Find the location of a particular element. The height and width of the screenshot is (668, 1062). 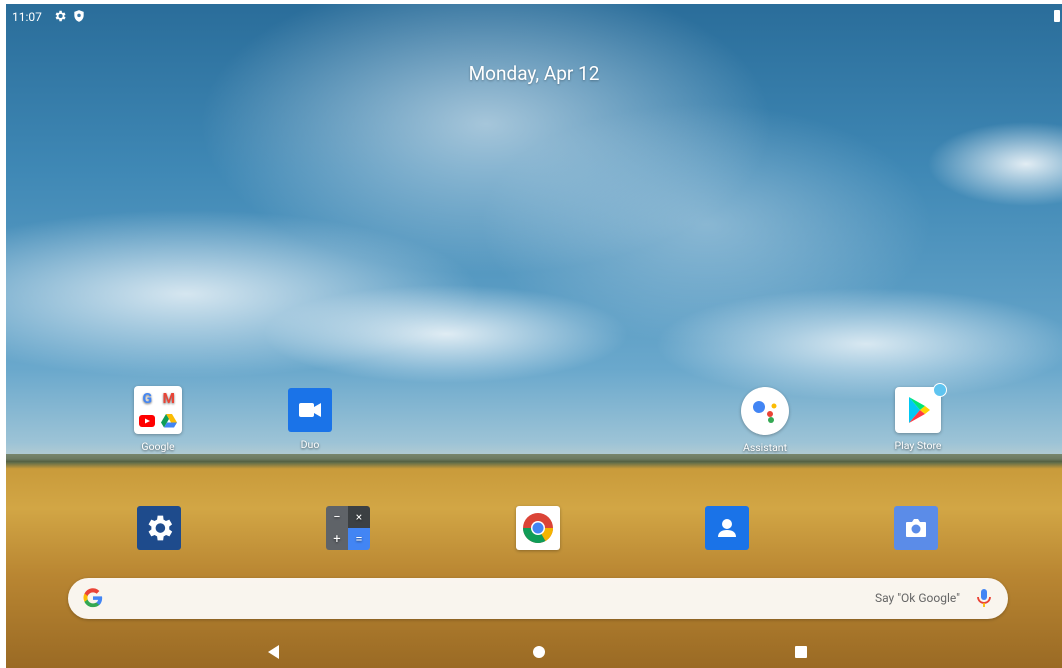

app-contacts is located at coordinates (727, 528).